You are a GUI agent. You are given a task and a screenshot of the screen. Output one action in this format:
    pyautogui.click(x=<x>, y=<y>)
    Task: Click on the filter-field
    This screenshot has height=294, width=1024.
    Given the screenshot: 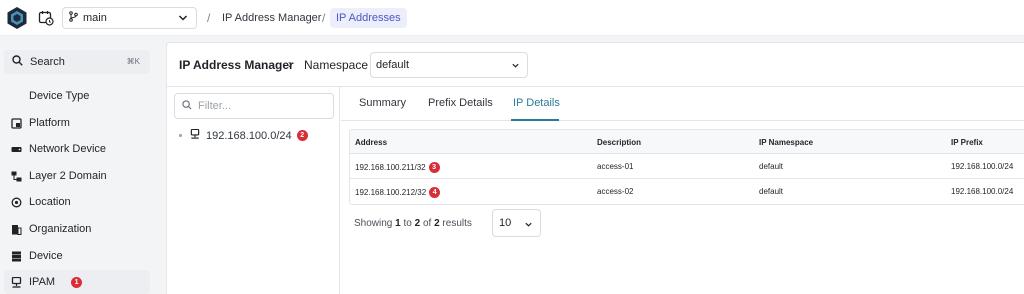 What is the action you would take?
    pyautogui.click(x=254, y=106)
    